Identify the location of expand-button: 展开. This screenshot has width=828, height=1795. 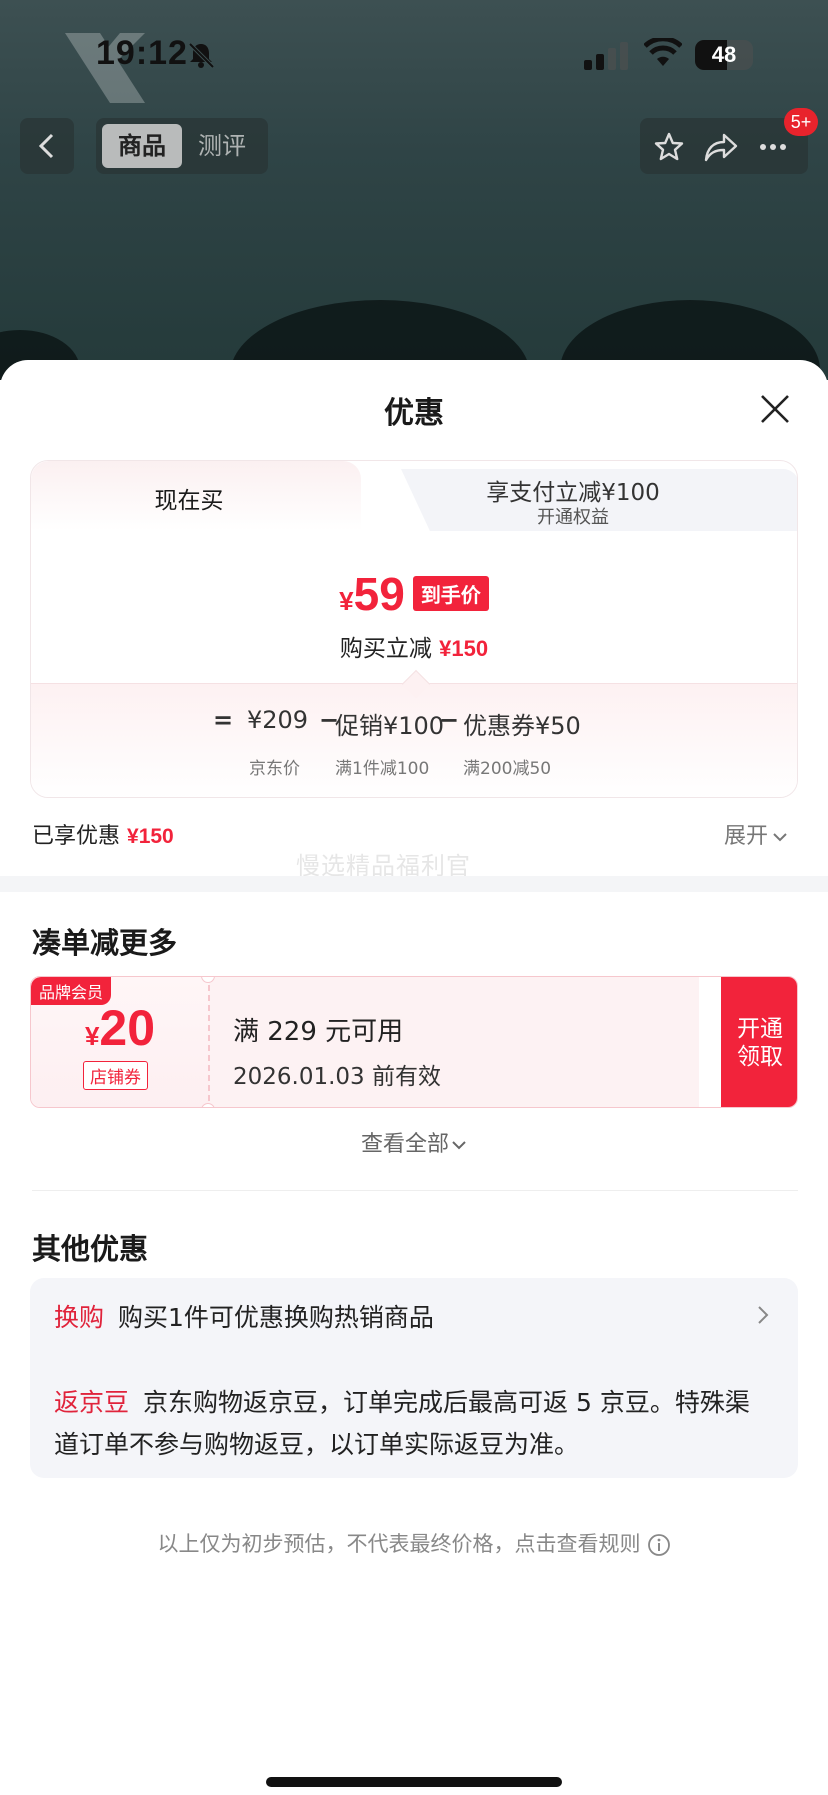
(756, 834).